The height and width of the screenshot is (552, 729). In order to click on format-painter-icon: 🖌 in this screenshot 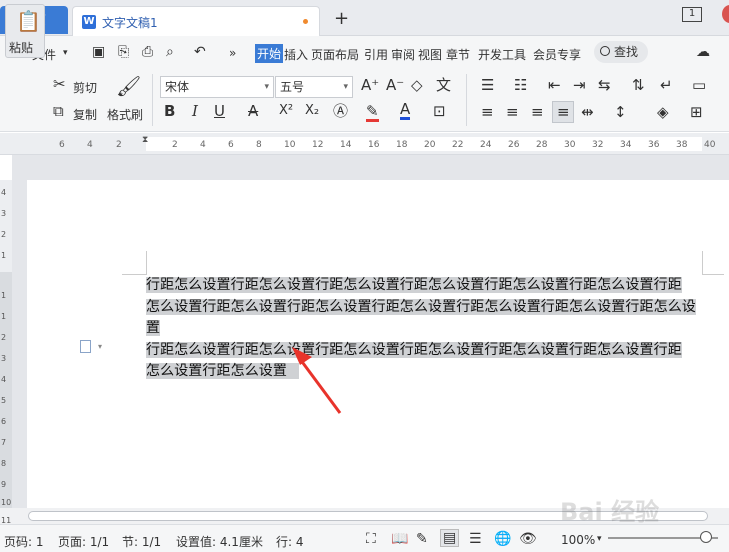, I will do `click(128, 86)`.